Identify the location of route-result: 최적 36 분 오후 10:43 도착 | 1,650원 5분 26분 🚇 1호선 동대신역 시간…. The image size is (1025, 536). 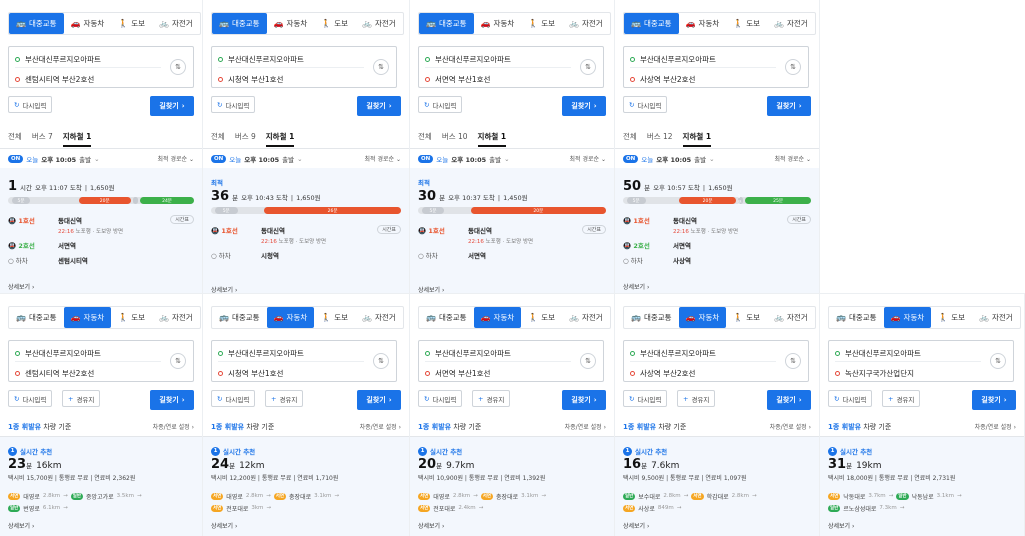
(306, 230).